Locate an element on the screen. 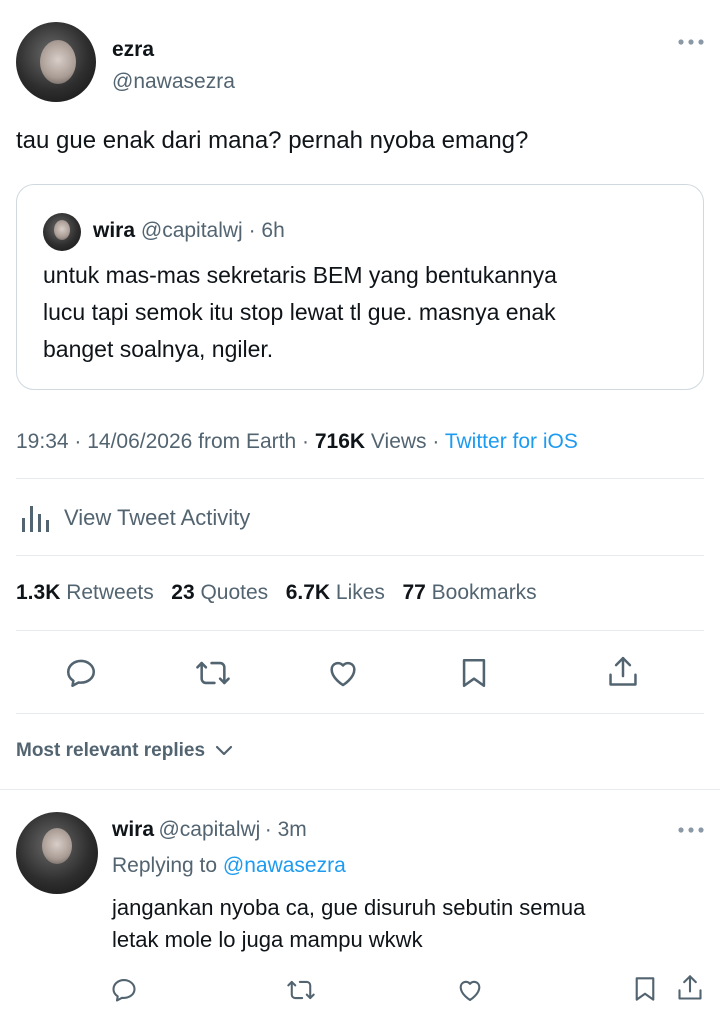 This screenshot has height=1014, width=720. replying-to: Replying to @nawasezra is located at coordinates (229, 866).